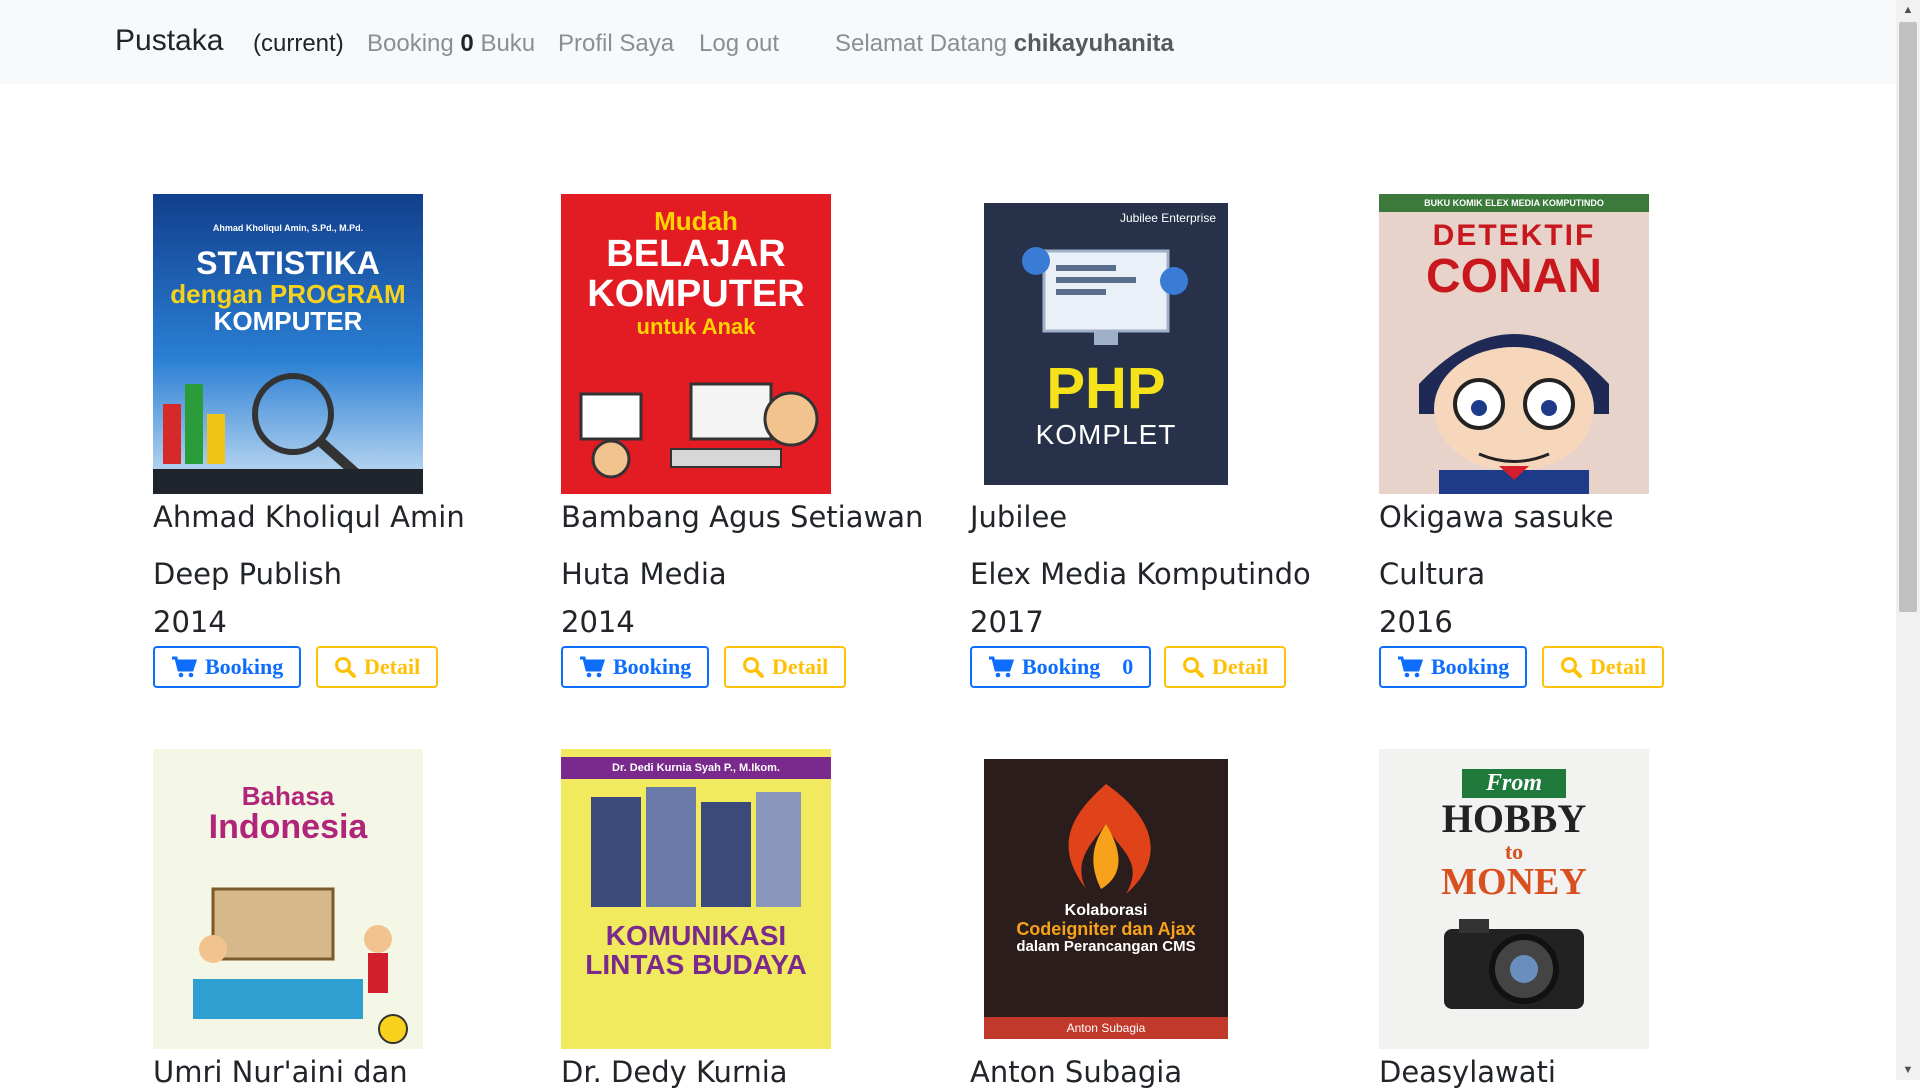 Image resolution: width=1920 pixels, height=1089 pixels. What do you see at coordinates (739, 44) in the screenshot?
I see `nav-logout-link: Log out` at bounding box center [739, 44].